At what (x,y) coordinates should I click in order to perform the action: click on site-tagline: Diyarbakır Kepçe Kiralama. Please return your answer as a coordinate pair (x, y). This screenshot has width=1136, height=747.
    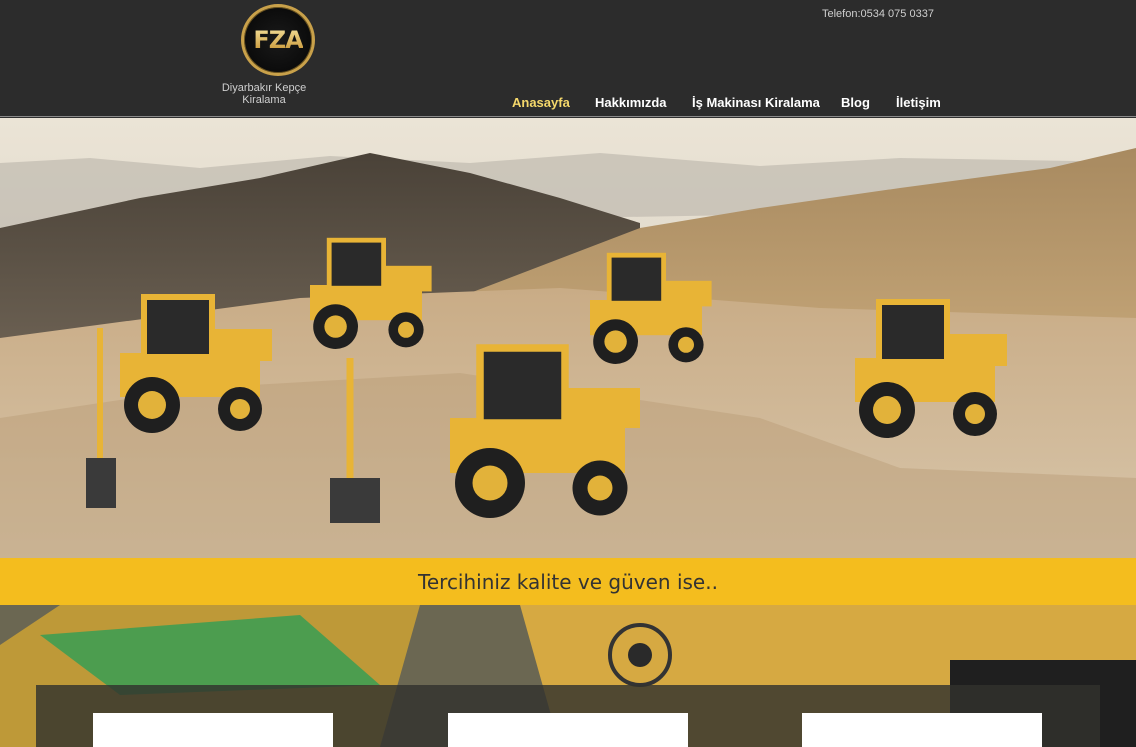
    Looking at the image, I should click on (264, 94).